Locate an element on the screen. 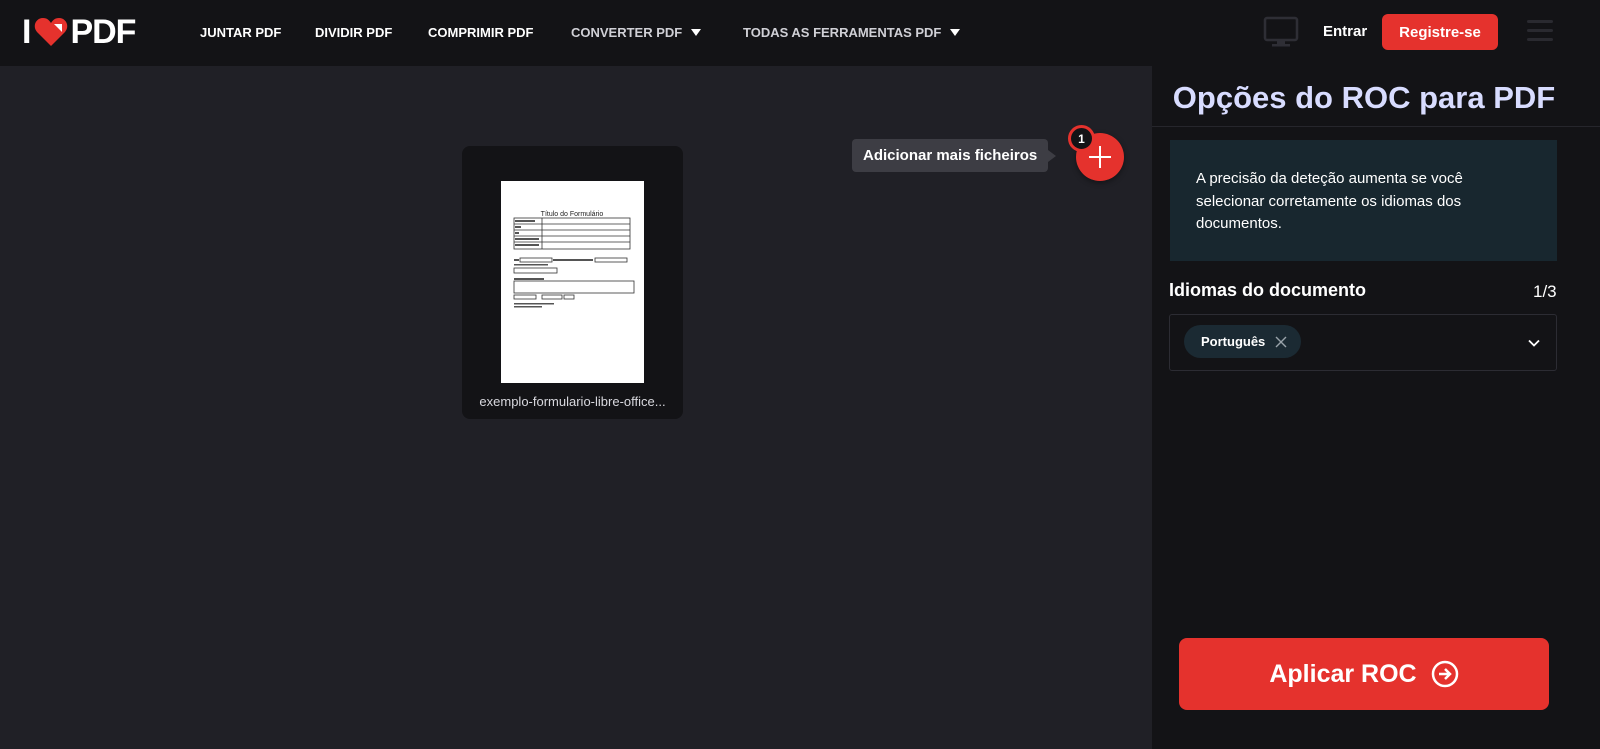 This screenshot has height=749, width=1600. desktop-app-icon is located at coordinates (1281, 32).